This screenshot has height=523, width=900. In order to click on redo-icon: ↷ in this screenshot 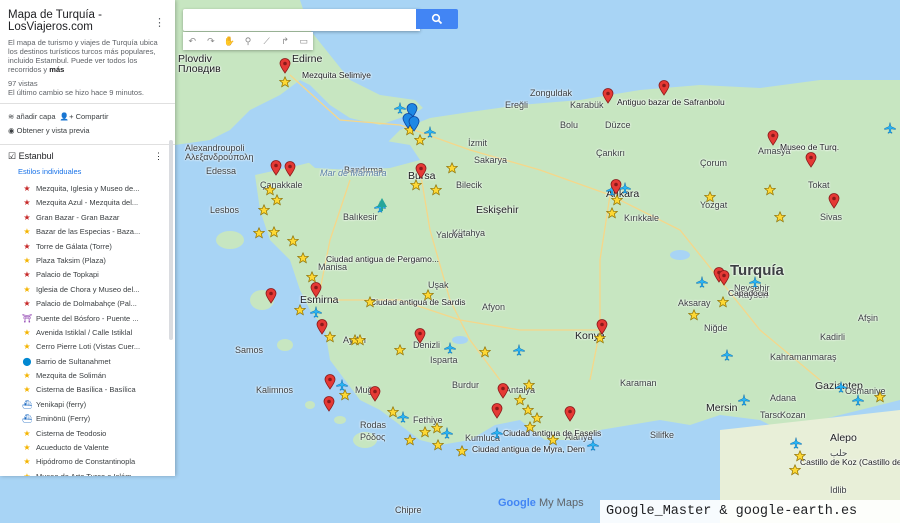, I will do `click(211, 41)`.